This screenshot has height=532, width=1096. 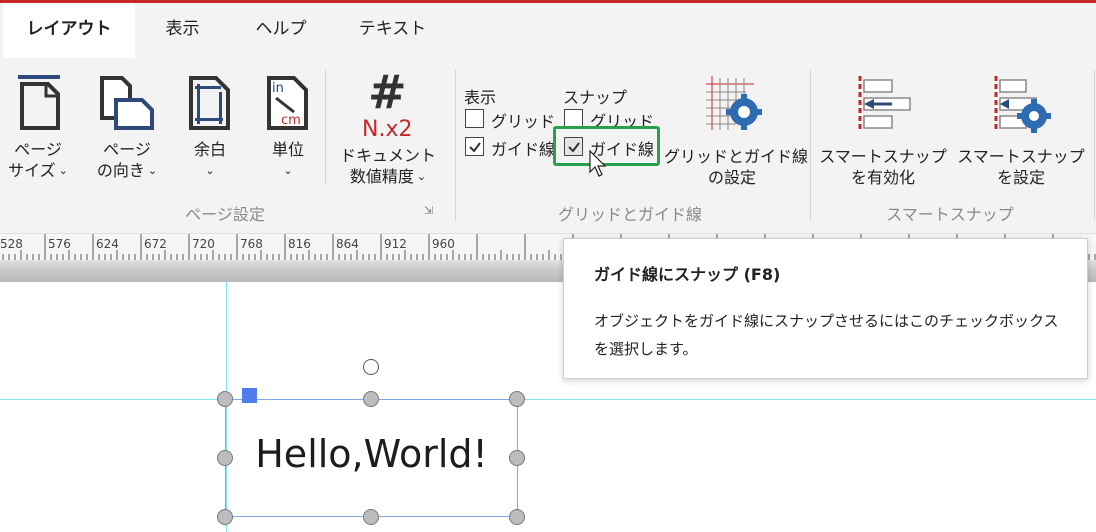 What do you see at coordinates (517, 517) in the screenshot?
I see `resize-handle-bottom-right` at bounding box center [517, 517].